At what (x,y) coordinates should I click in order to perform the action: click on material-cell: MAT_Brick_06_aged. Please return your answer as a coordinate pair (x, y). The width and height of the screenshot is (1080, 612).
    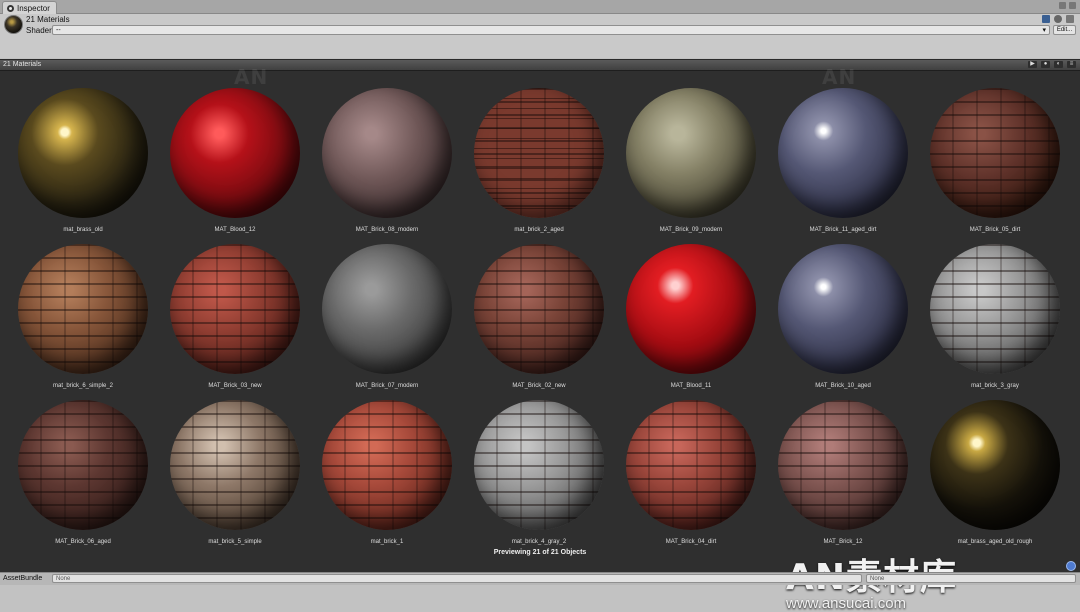
    Looking at the image, I should click on (83, 464).